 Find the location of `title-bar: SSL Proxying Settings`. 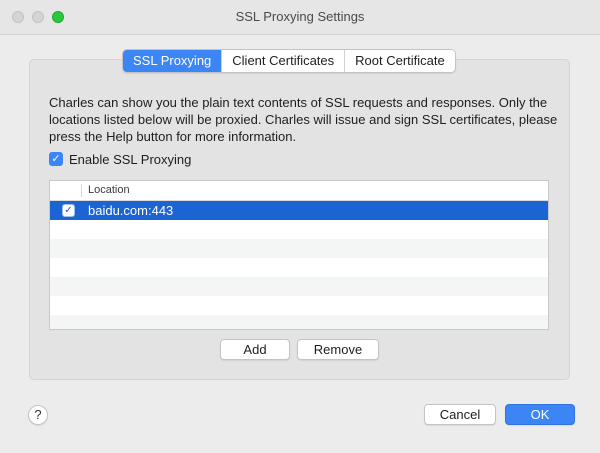

title-bar: SSL Proxying Settings is located at coordinates (300, 17).